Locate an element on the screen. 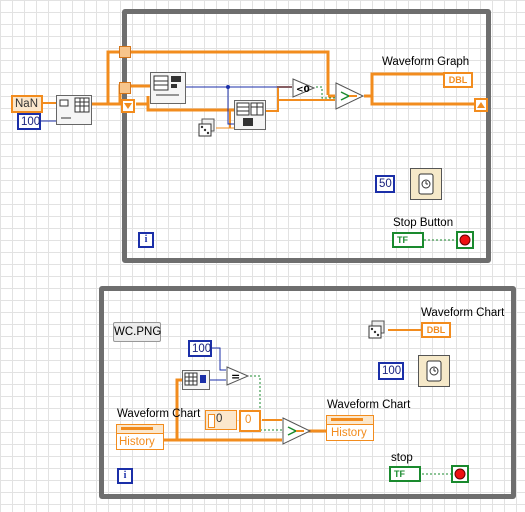 This screenshot has width=525, height=512. svg-text: <0 is located at coordinates (303, 90).